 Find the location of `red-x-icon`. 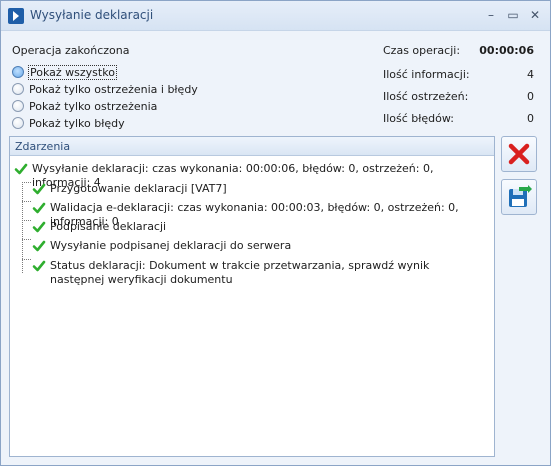

red-x-icon is located at coordinates (519, 154).